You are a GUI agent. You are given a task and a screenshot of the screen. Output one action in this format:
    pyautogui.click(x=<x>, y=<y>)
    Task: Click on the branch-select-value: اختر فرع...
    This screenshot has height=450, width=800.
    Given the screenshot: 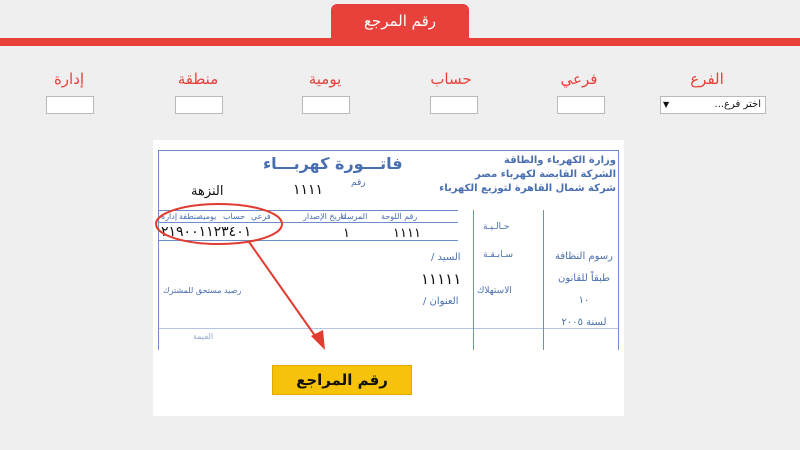 What is the action you would take?
    pyautogui.click(x=737, y=104)
    